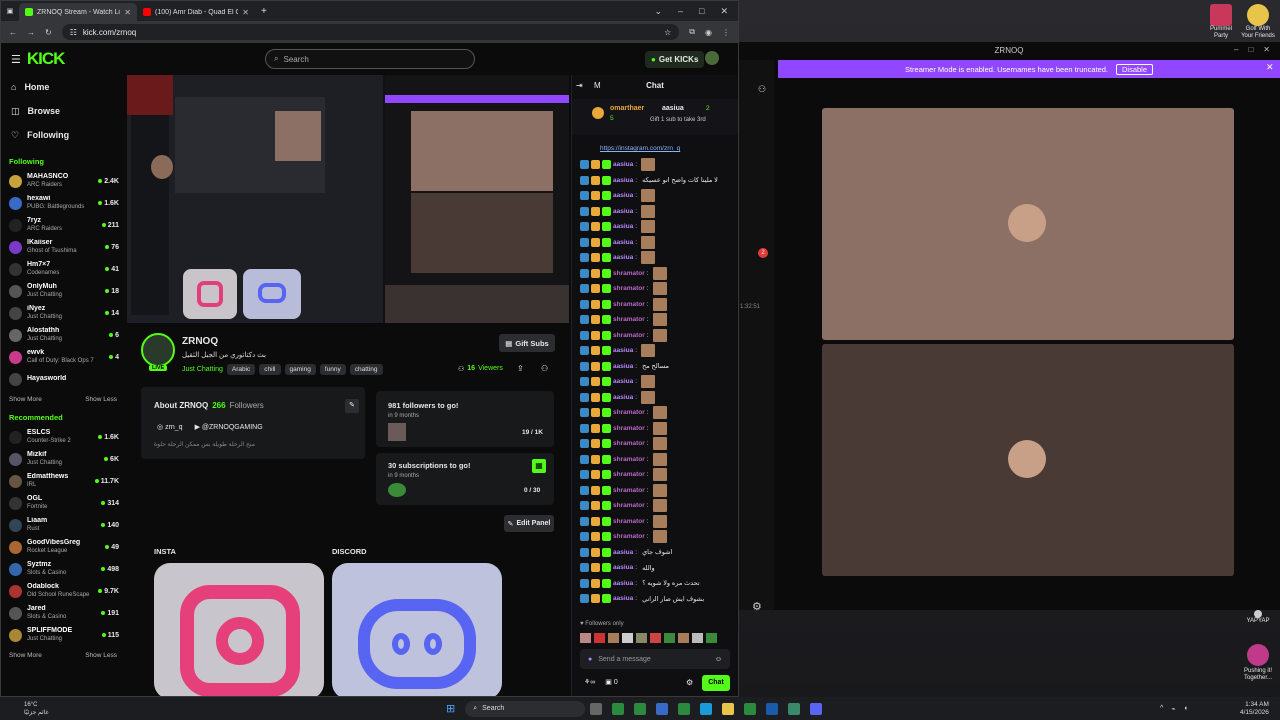 The image size is (1280, 720). Describe the element at coordinates (127, 12) in the screenshot. I see `close-tab-icon: ✕` at that location.